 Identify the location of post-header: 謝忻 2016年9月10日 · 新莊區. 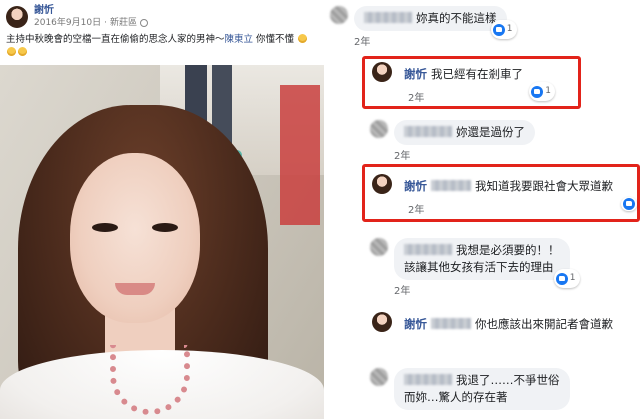
(77, 17).